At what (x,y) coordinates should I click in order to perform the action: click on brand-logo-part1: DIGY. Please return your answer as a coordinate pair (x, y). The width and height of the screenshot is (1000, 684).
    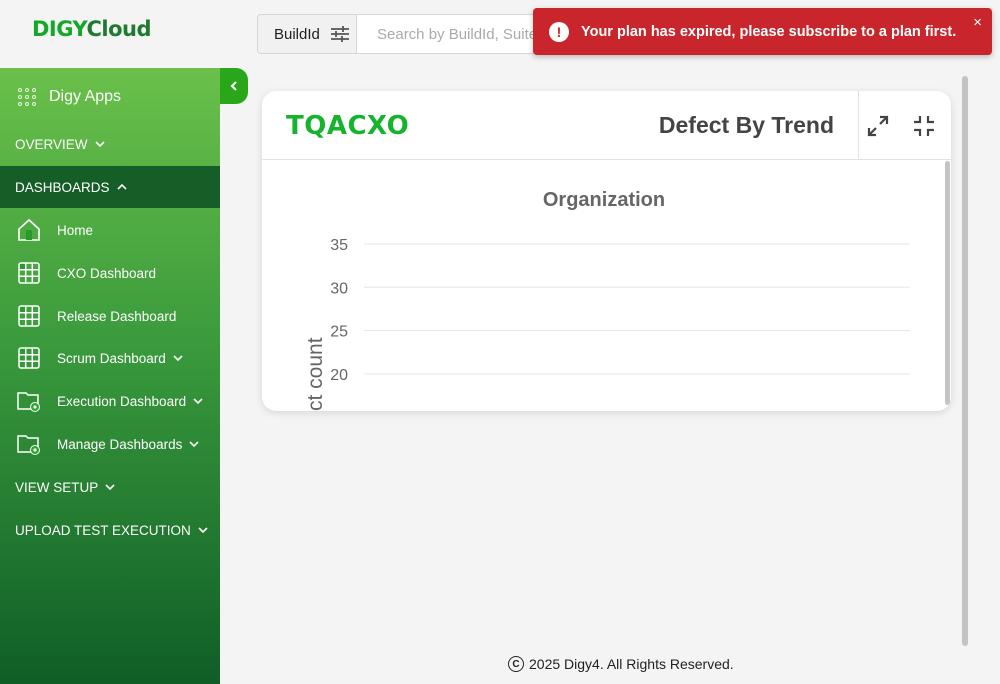
    Looking at the image, I should click on (59, 29).